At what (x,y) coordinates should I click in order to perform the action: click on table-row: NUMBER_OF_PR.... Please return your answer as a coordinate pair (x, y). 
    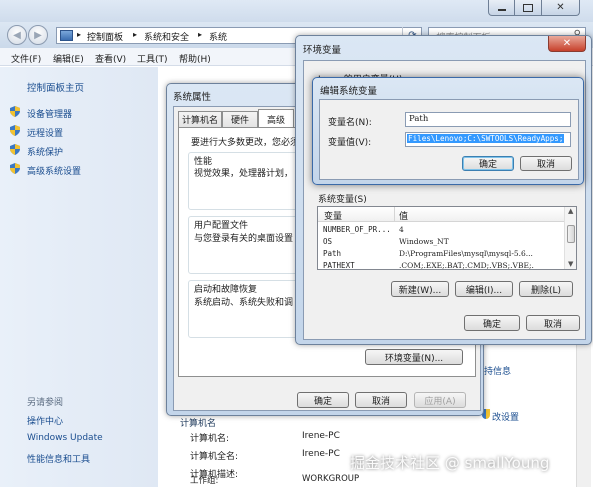
    Looking at the image, I should click on (357, 229).